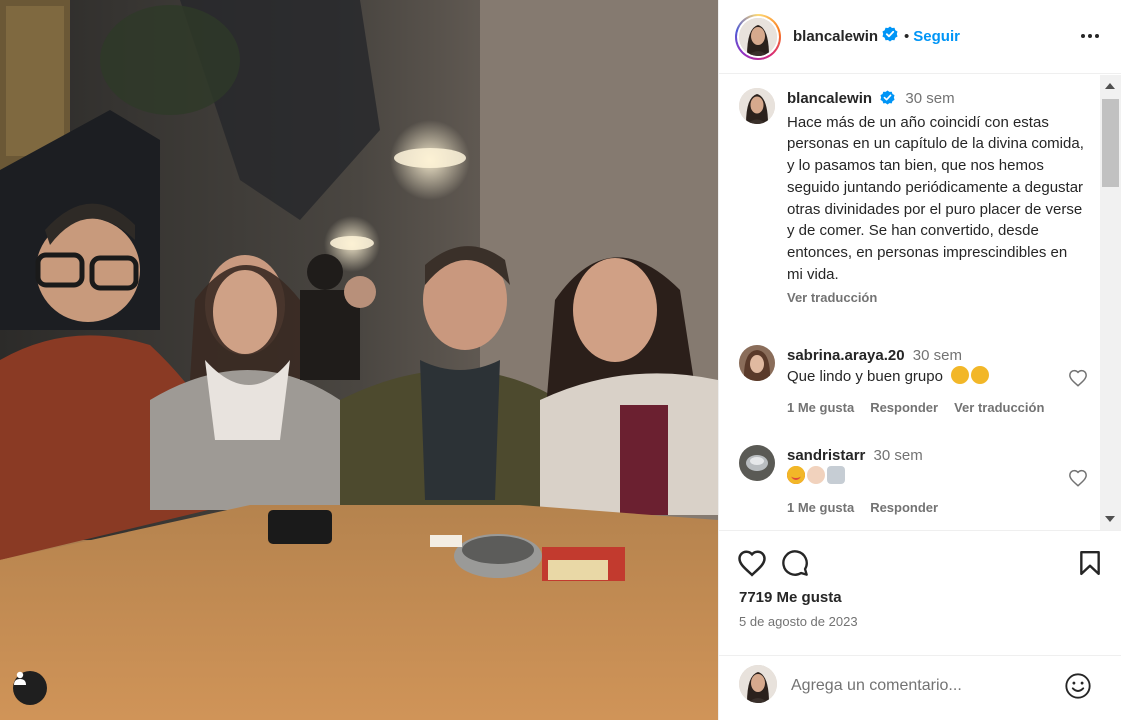 The height and width of the screenshot is (720, 1121). I want to click on comment-bubble-icon, so click(795, 565).